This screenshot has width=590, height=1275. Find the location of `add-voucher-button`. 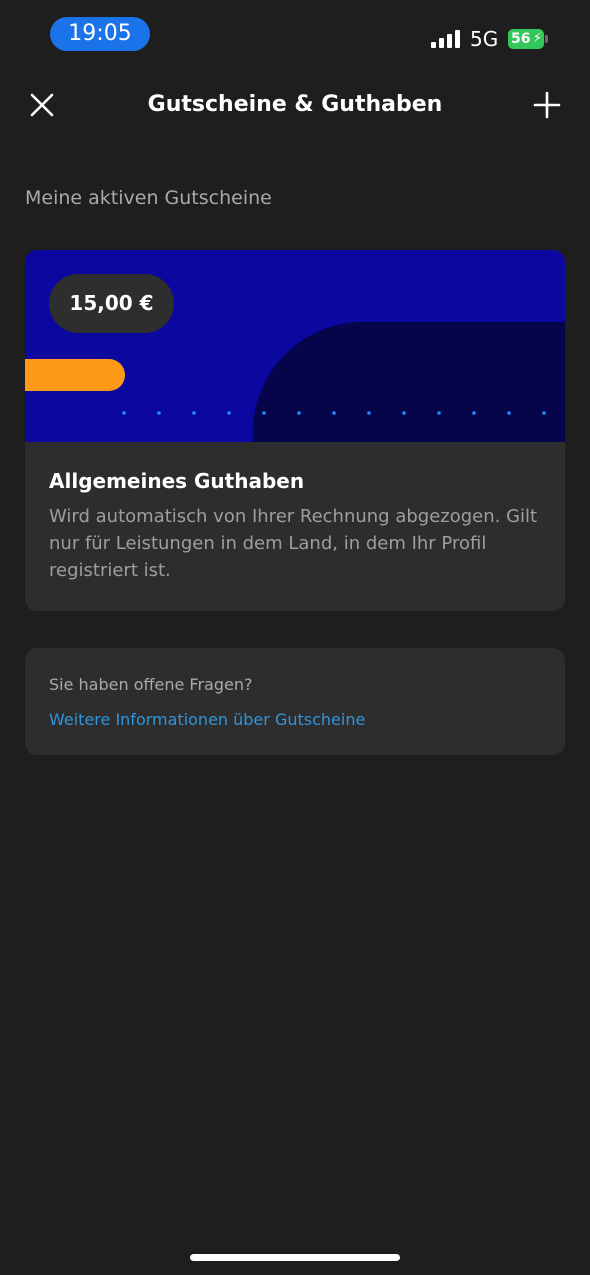

add-voucher-button is located at coordinates (547, 105).